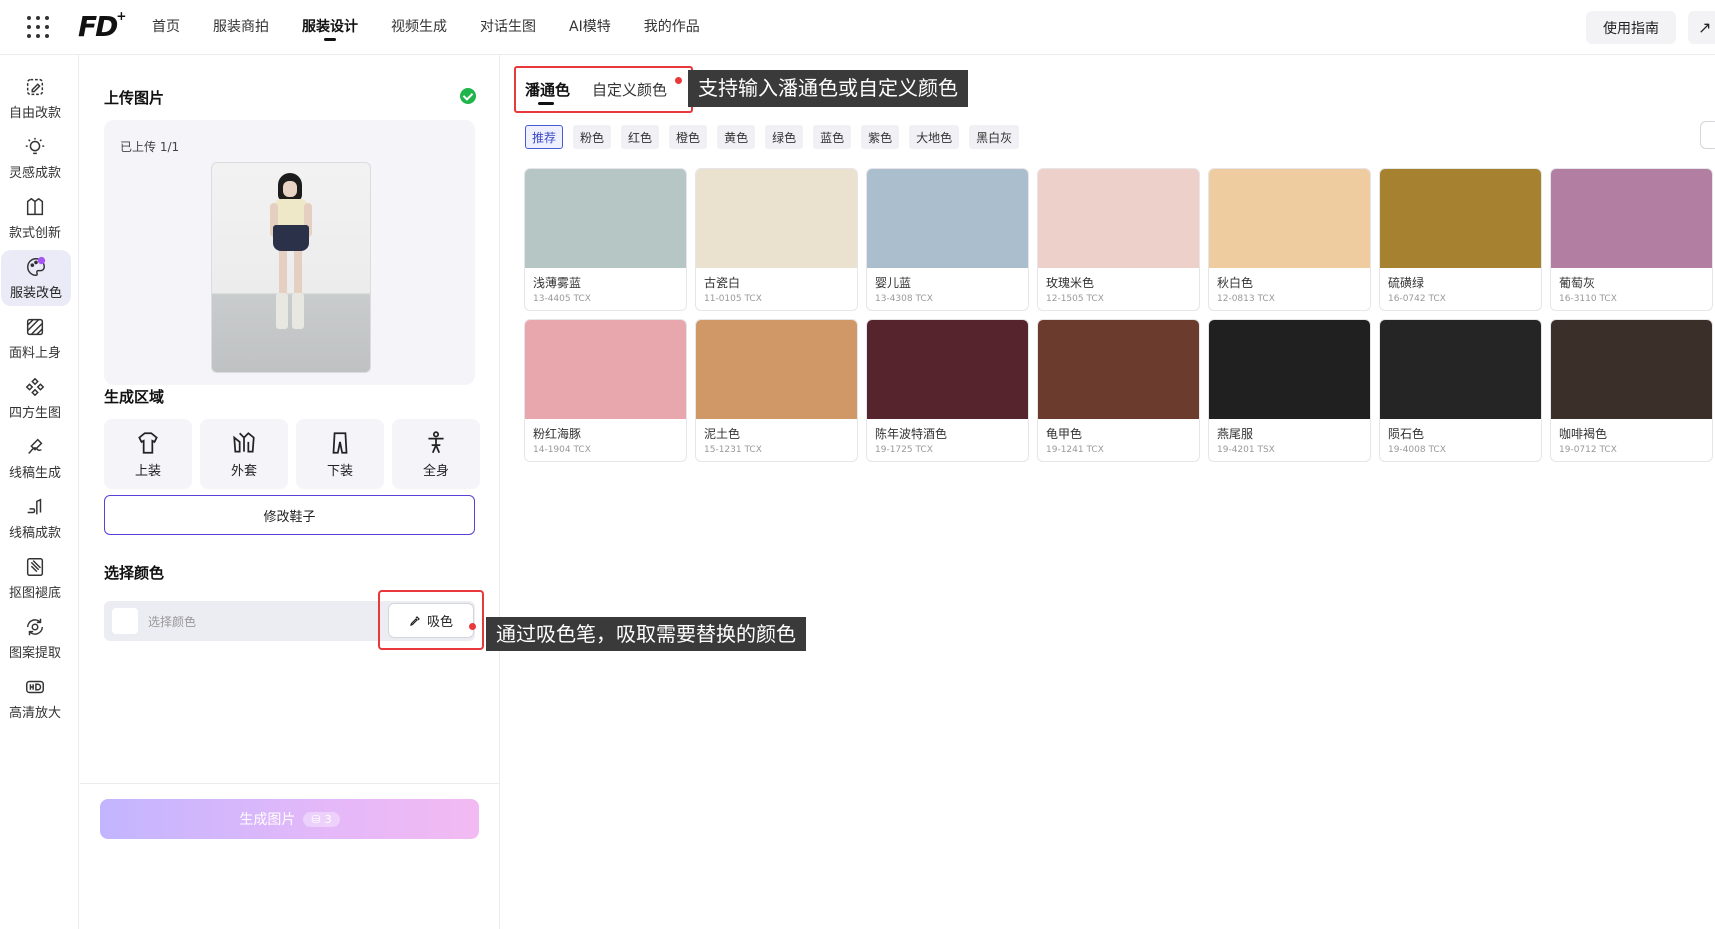 The width and height of the screenshot is (1715, 929). What do you see at coordinates (330, 27) in the screenshot?
I see `nav-apparel-design: 服装设计` at bounding box center [330, 27].